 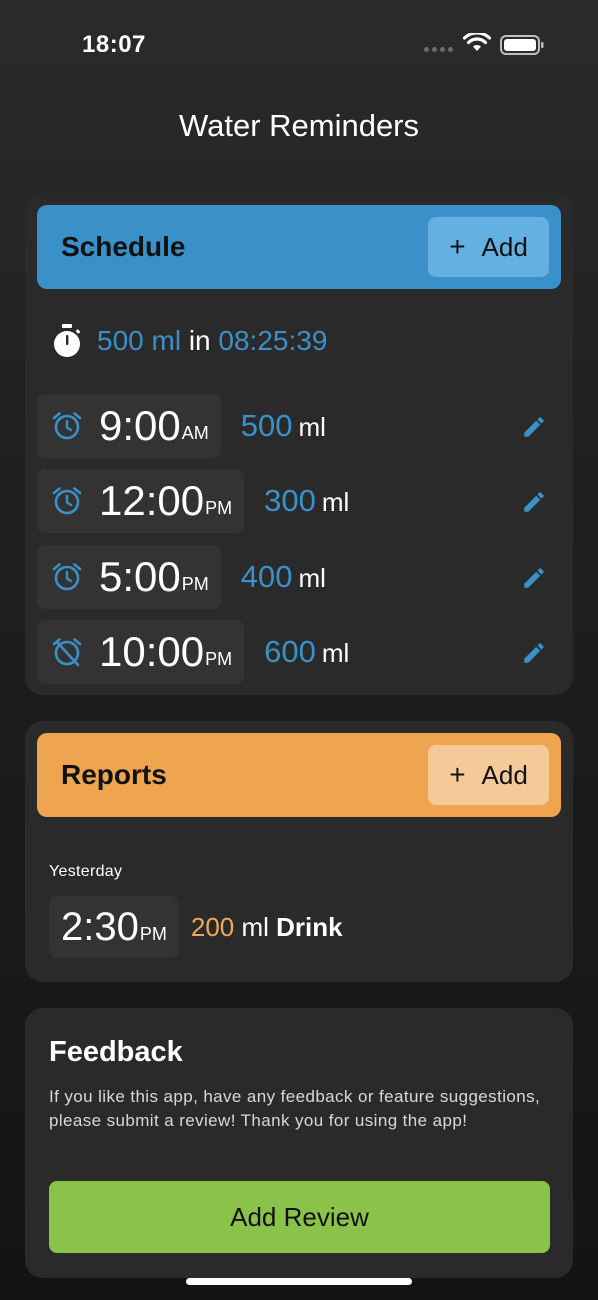 I want to click on schedule-time: 12:00, so click(x=152, y=500).